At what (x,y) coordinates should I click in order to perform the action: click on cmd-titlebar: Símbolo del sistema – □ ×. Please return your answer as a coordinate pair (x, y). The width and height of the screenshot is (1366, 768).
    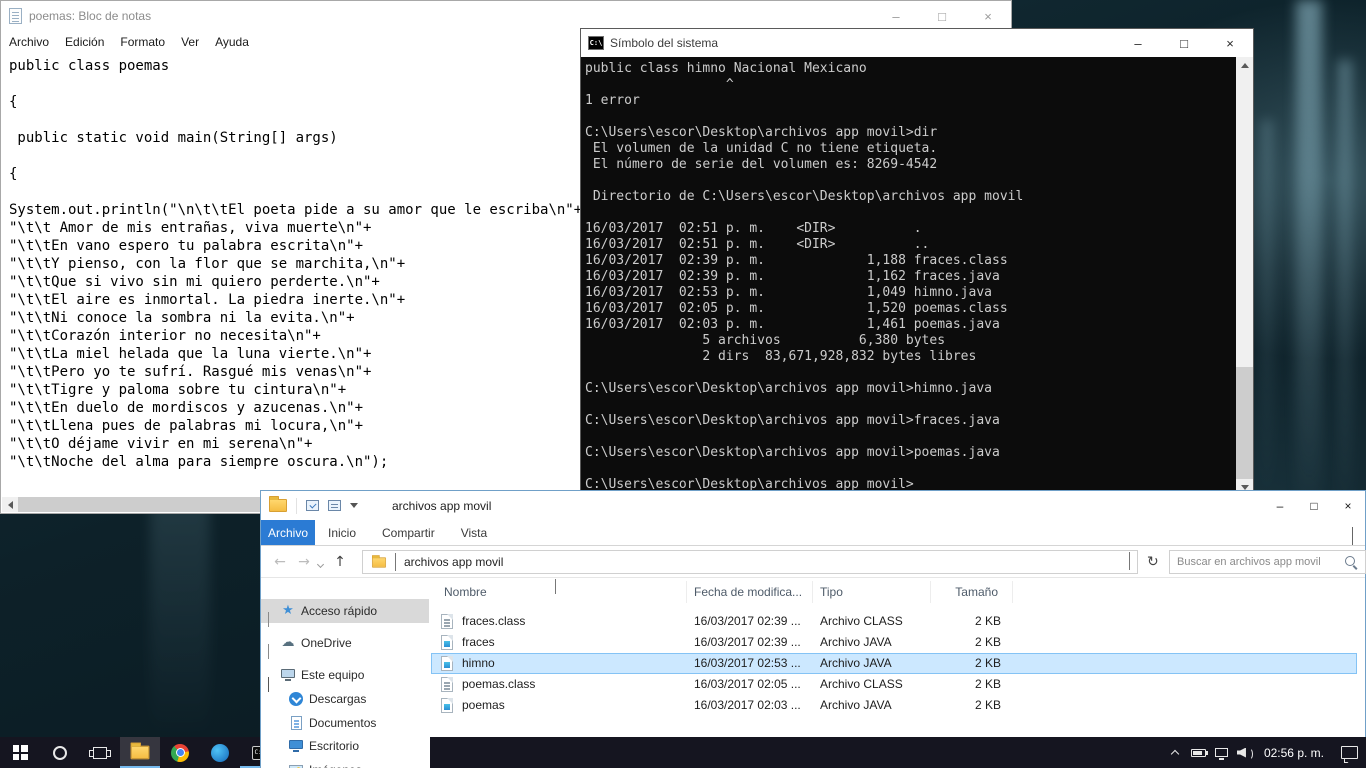
    Looking at the image, I should click on (917, 43).